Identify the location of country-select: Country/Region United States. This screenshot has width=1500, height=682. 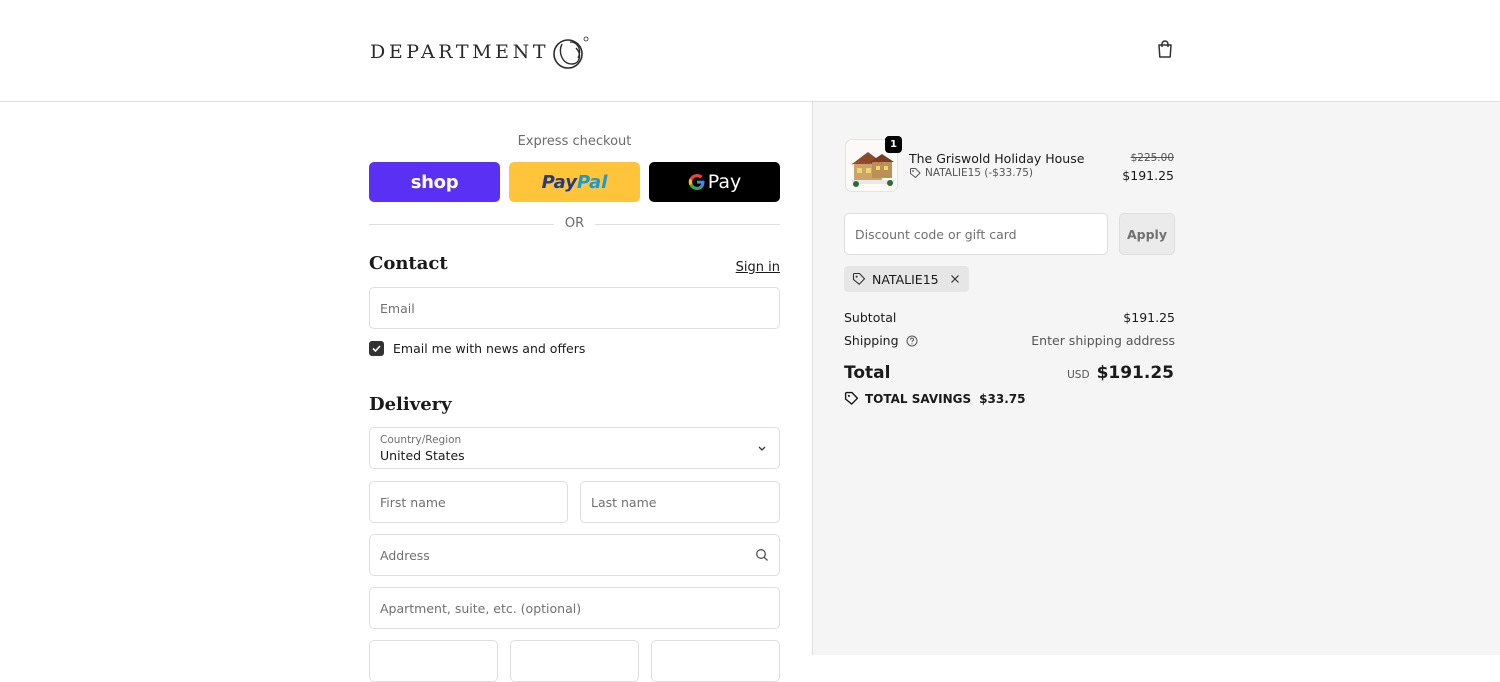
(574, 448).